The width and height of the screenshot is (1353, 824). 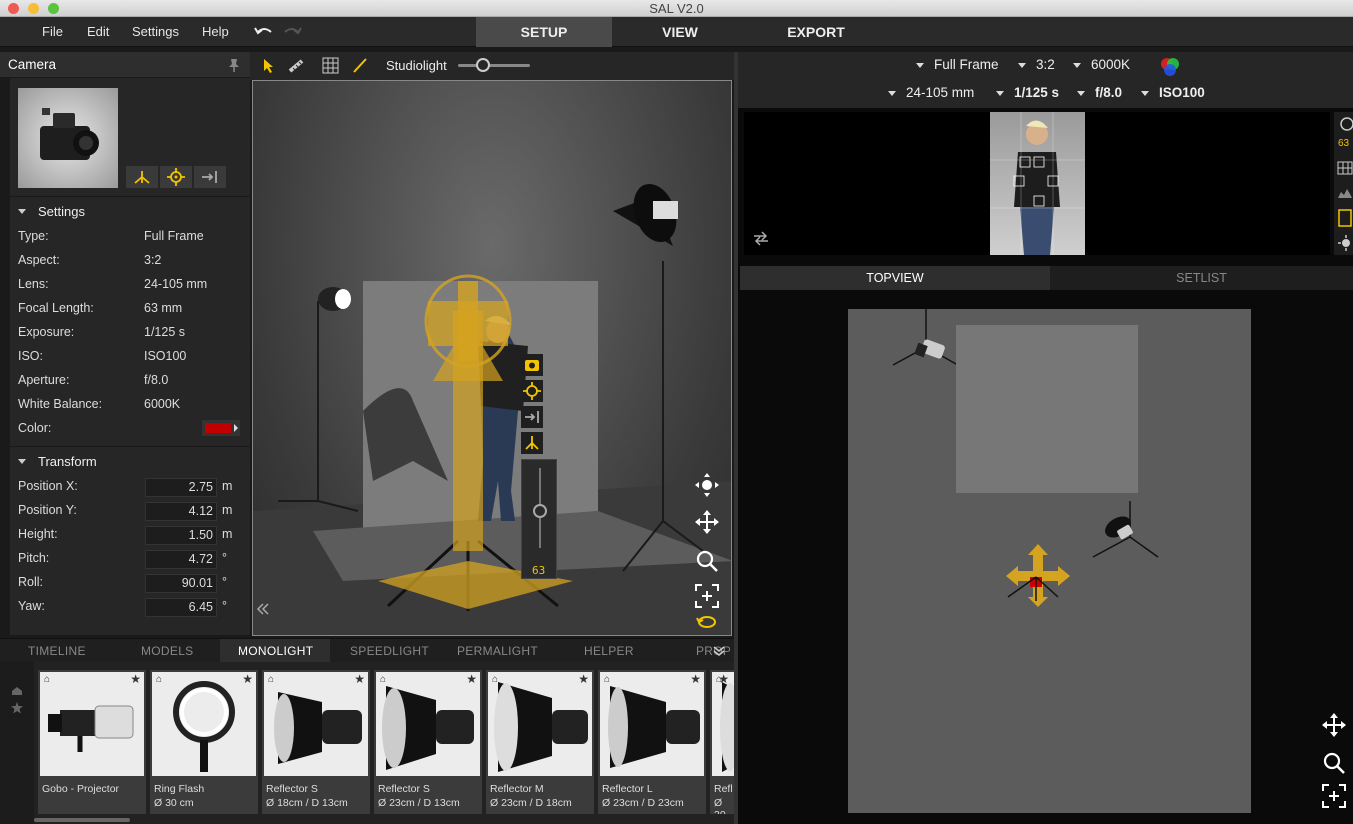 I want to click on swap-icon, so click(x=761, y=238).